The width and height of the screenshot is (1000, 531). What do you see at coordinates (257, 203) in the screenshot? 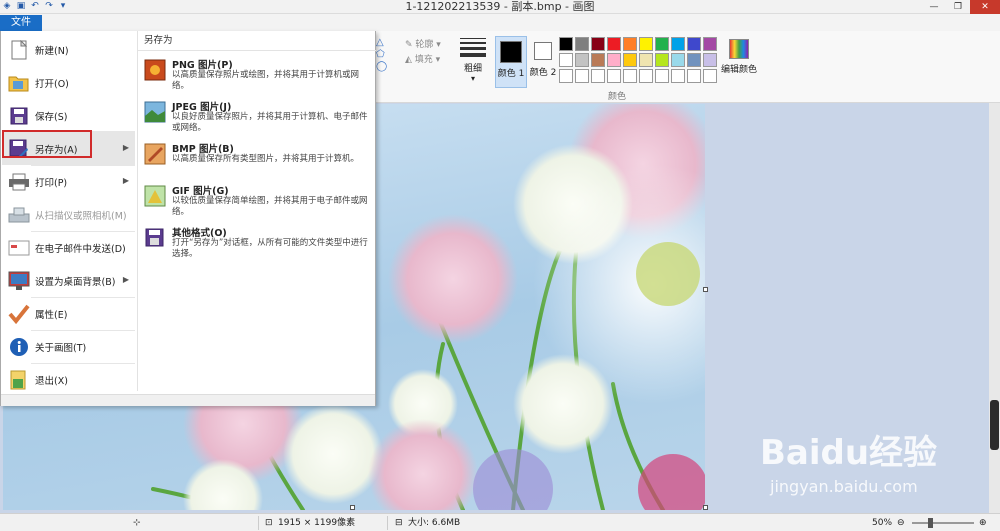
I see `save-as-gif: GIF 图片(G) 以较低质量保存简单绘图，并将其用于电子邮件或网络。` at bounding box center [257, 203].